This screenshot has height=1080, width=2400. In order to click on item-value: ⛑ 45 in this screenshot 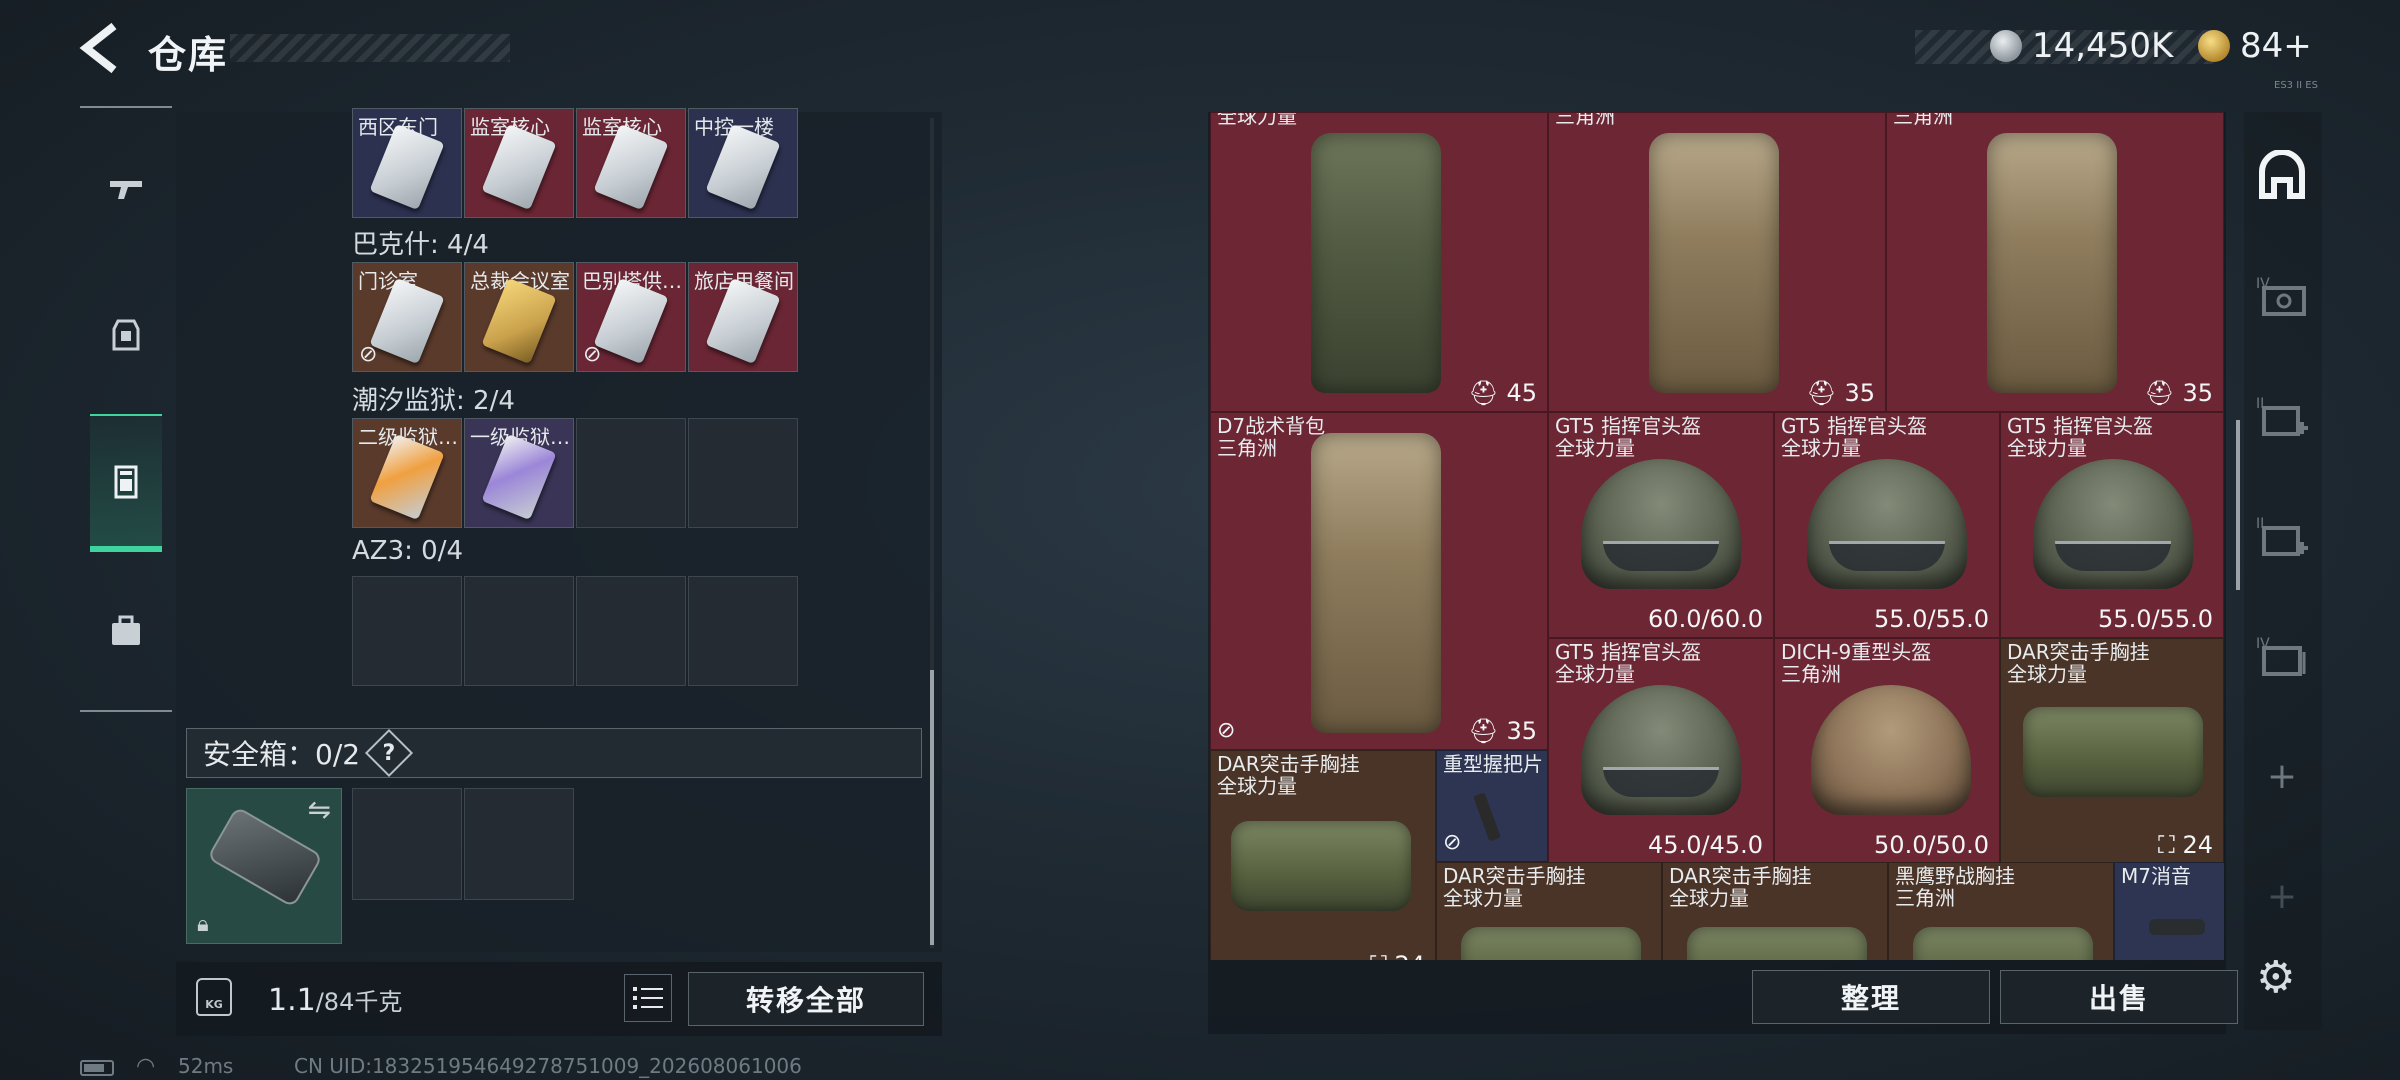, I will do `click(1502, 393)`.